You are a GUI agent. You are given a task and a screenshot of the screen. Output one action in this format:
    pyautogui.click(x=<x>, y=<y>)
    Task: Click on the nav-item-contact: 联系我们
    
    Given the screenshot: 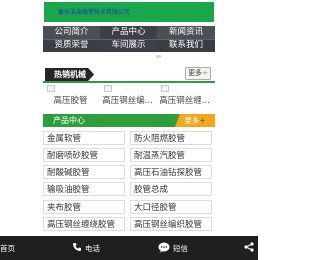 What is the action you would take?
    pyautogui.click(x=186, y=45)
    